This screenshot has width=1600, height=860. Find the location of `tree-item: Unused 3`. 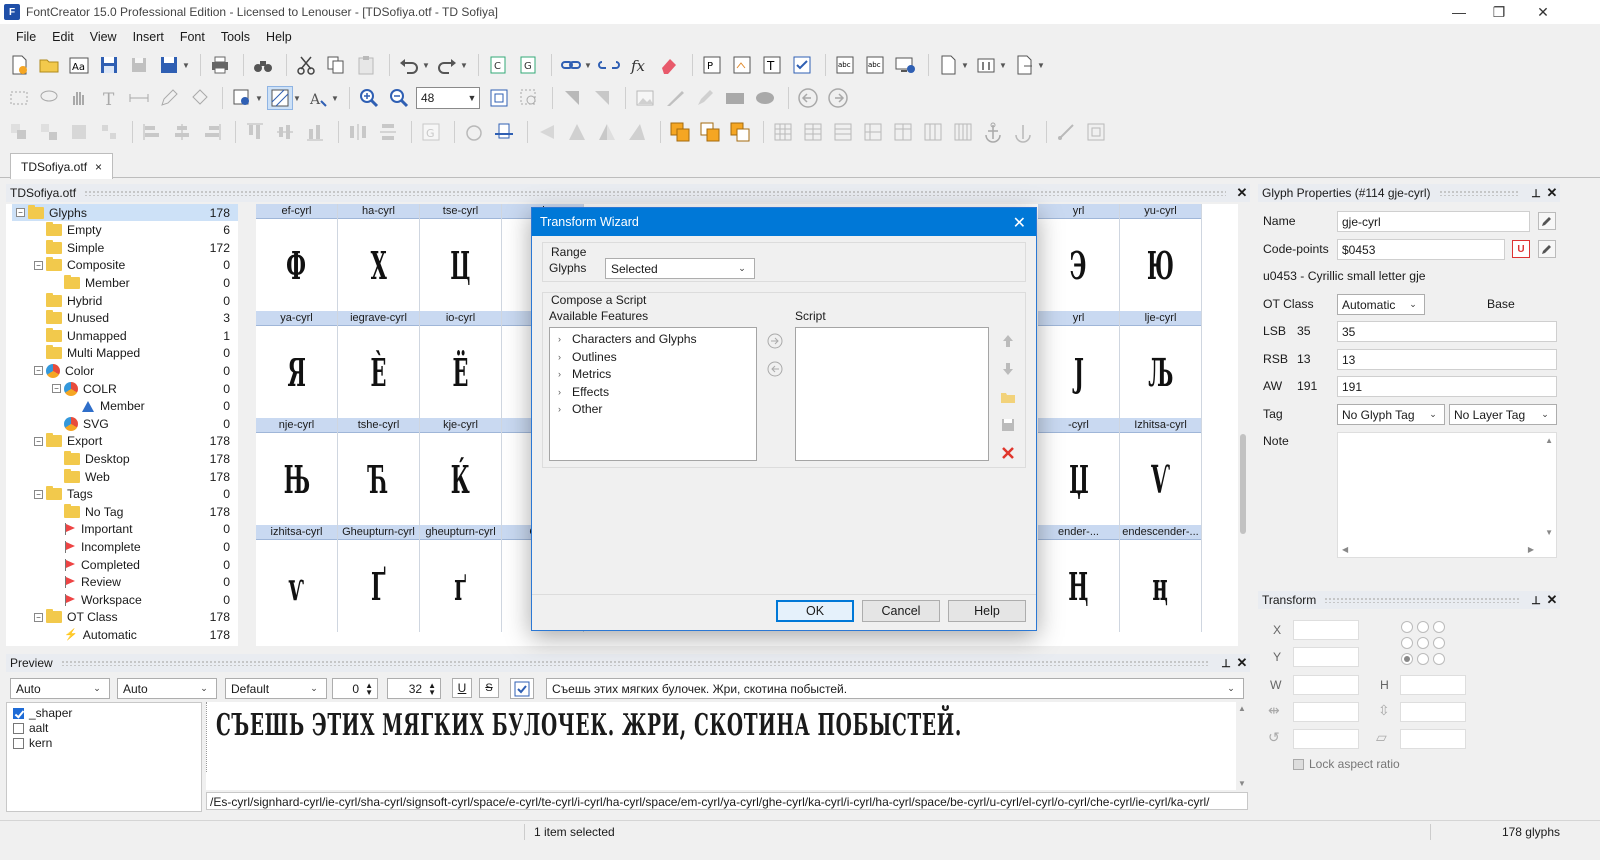

tree-item: Unused 3 is located at coordinates (142, 318).